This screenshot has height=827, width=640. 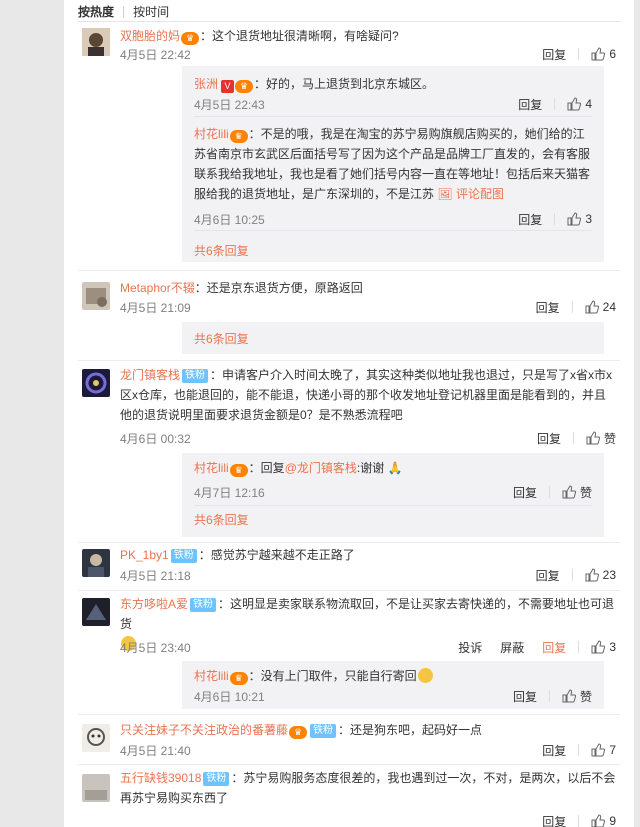 I want to click on comment-text: Metaphor不辍：还是京东退货方便，原路返回, so click(x=368, y=288).